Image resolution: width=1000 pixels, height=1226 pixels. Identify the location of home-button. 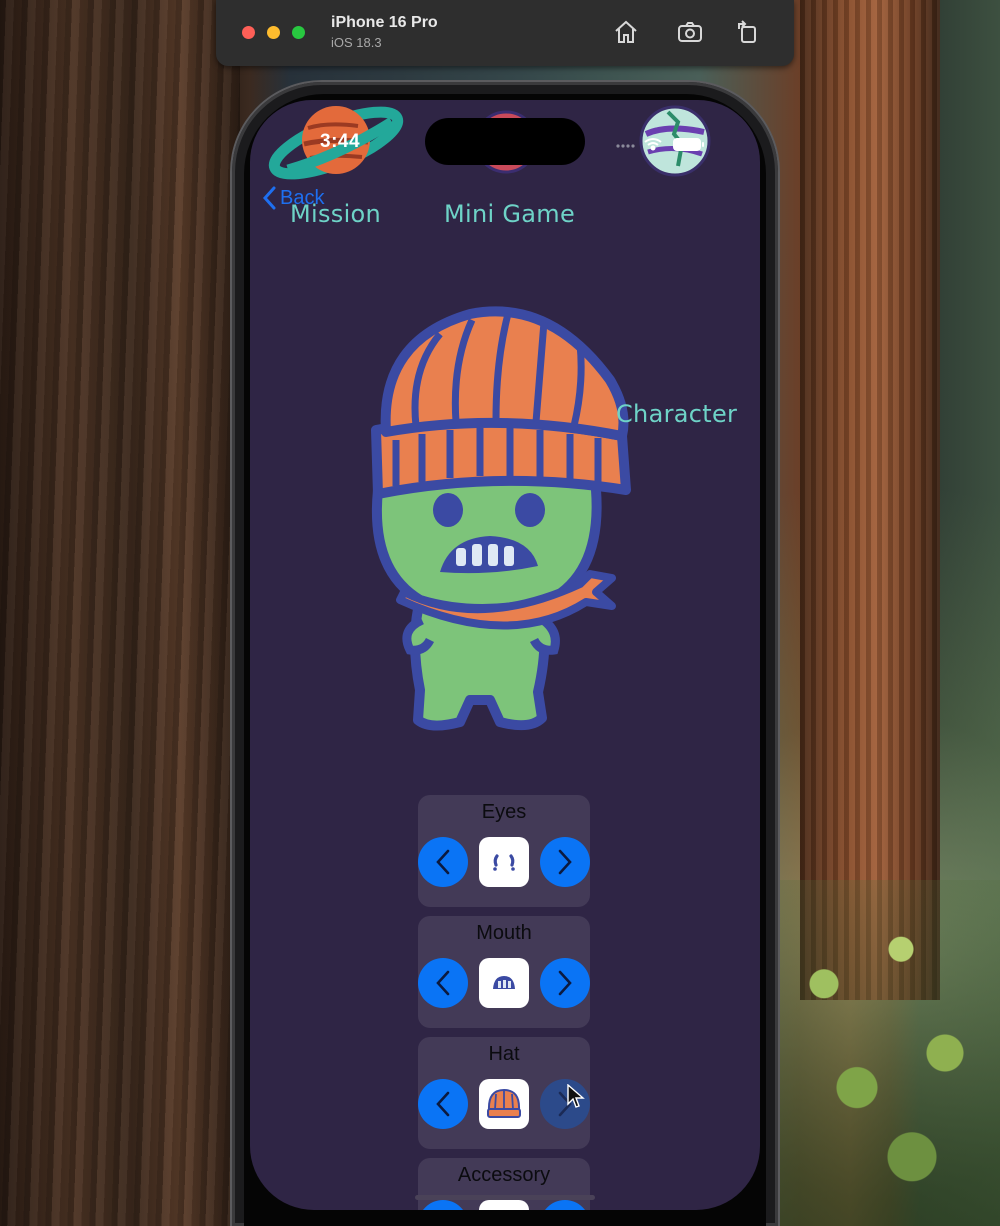
(626, 32).